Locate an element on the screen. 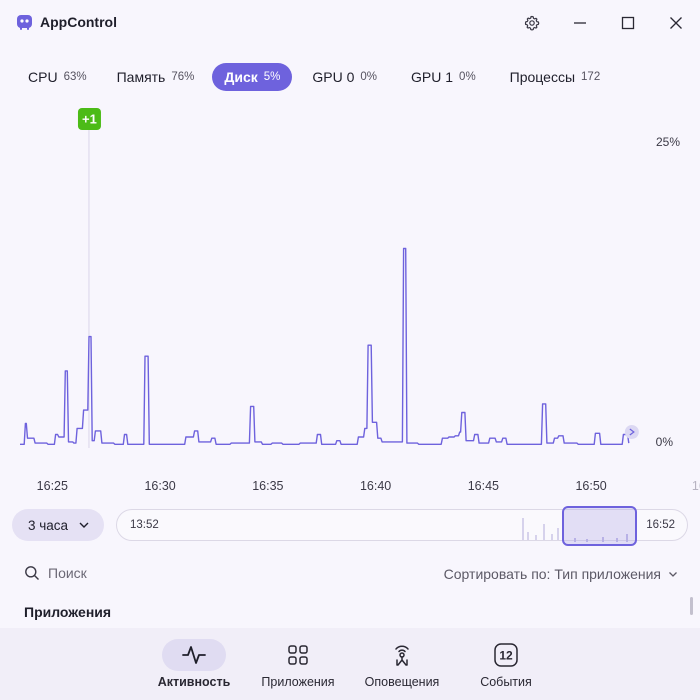 The height and width of the screenshot is (700, 700). nav-notifications: Оповещения is located at coordinates (402, 664).